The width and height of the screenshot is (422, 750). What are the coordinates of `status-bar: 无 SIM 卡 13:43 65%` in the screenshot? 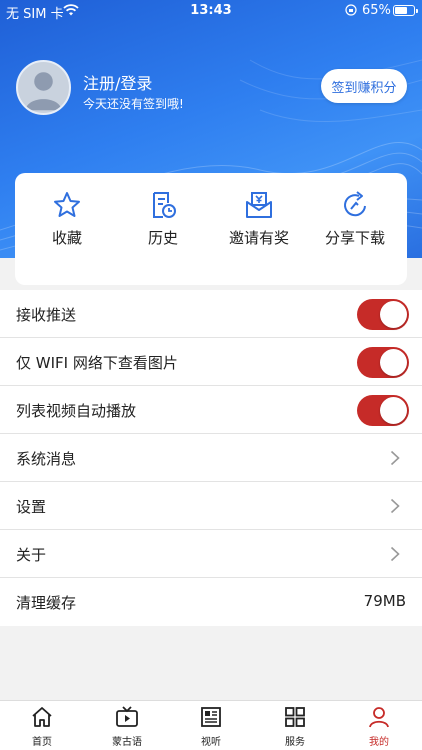 It's located at (211, 11).